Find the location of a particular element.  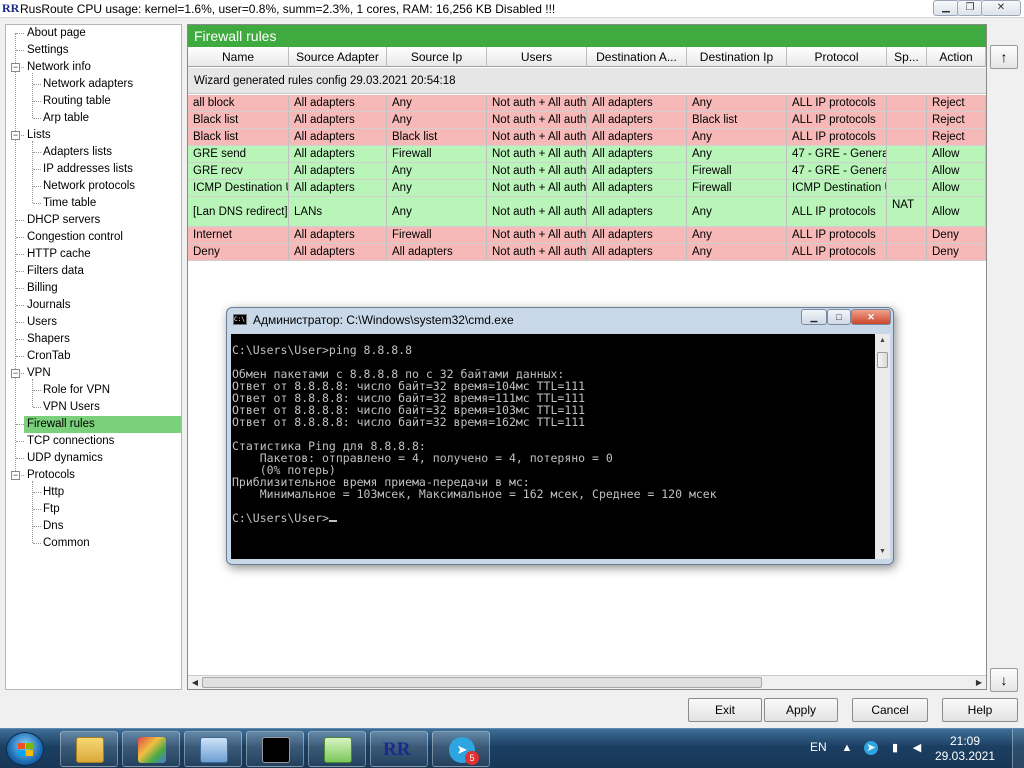

tree-item-filters-data: Filters data is located at coordinates (55, 271).